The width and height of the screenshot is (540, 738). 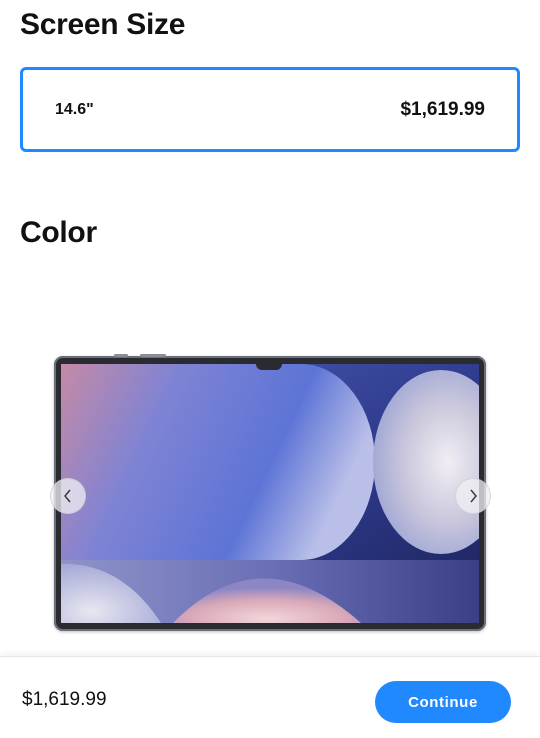 I want to click on continue-button: Continue, so click(x=443, y=702).